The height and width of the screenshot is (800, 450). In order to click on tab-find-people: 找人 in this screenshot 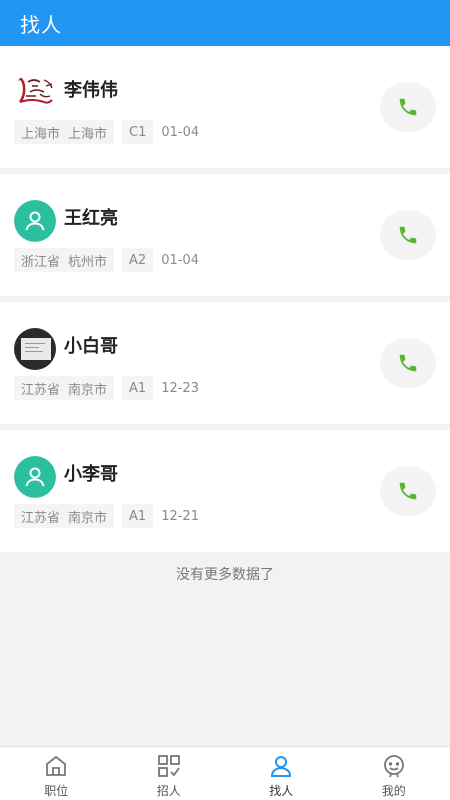, I will do `click(281, 773)`.